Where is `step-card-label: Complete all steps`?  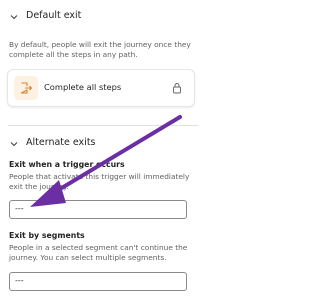 step-card-label: Complete all steps is located at coordinates (83, 87).